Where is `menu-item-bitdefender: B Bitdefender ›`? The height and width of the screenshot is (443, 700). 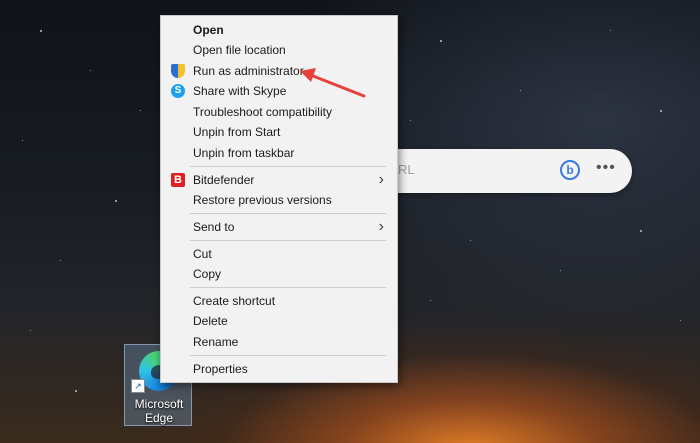
menu-item-bitdefender: B Bitdefender › is located at coordinates (279, 180).